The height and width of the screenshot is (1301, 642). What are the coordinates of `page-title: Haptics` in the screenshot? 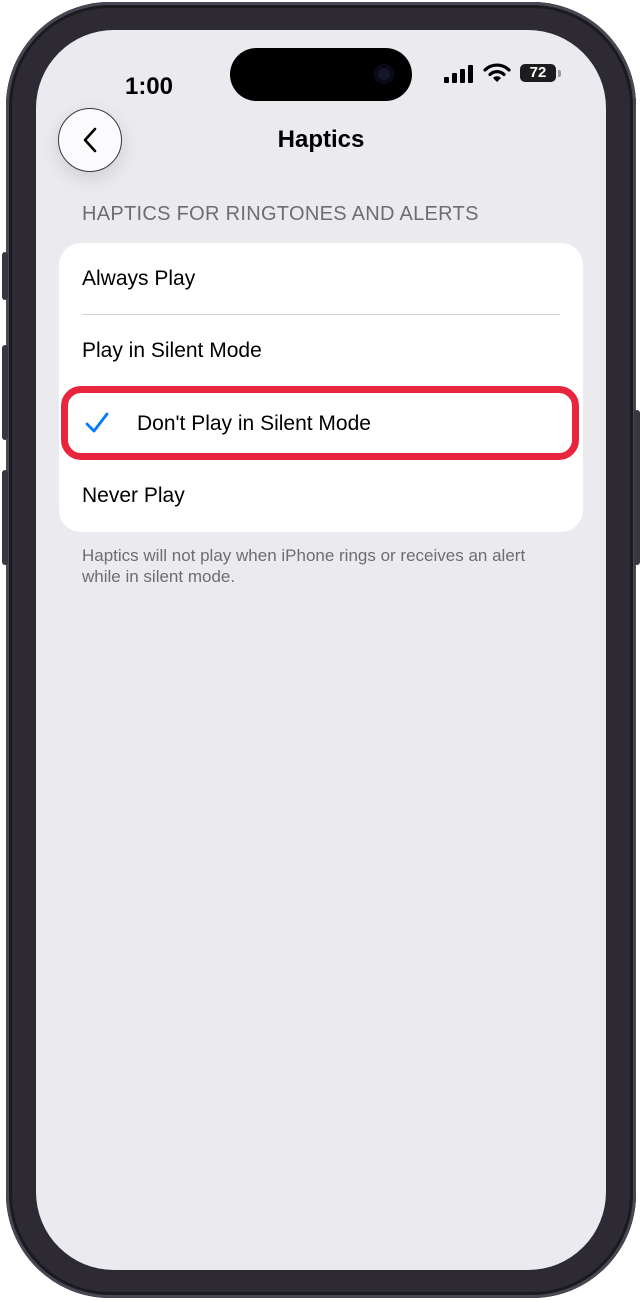 It's located at (321, 139).